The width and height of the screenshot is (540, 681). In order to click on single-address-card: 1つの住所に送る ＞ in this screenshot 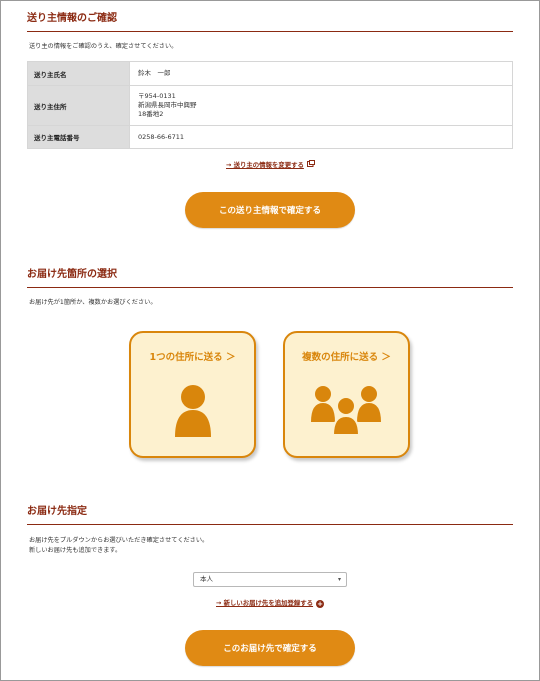, I will do `click(192, 394)`.